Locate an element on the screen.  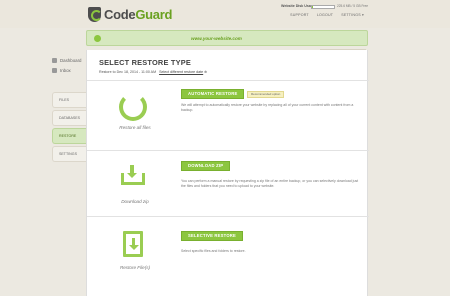
shield-logo-icon is located at coordinates (95, 14).